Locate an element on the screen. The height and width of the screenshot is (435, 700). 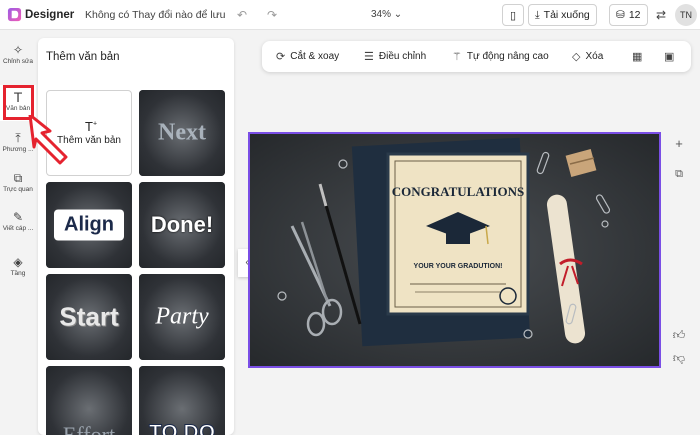
auto-enhance-button: ⚚ Tự động nâng cao is located at coordinates (500, 56).